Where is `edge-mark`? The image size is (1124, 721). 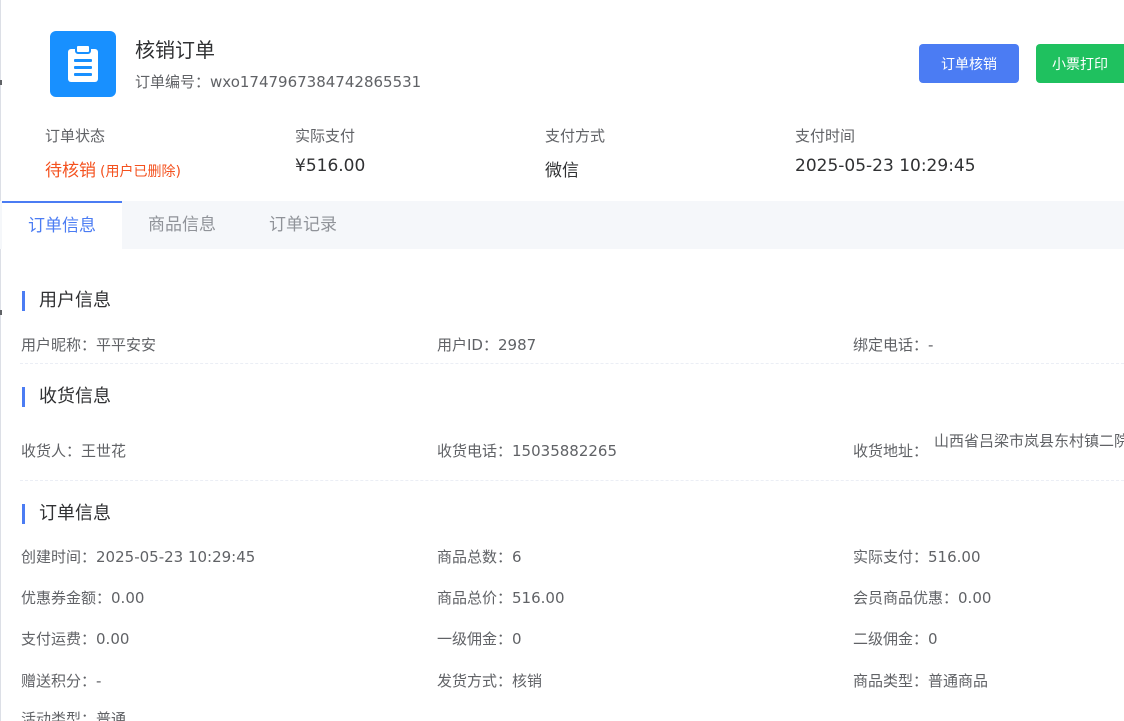
edge-mark is located at coordinates (1, 312).